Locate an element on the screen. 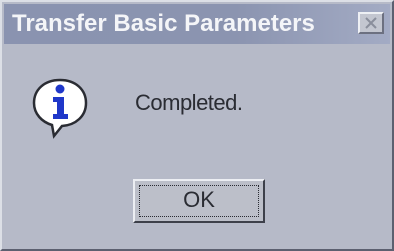 This screenshot has height=251, width=394. message-text: Completed. is located at coordinates (189, 102).